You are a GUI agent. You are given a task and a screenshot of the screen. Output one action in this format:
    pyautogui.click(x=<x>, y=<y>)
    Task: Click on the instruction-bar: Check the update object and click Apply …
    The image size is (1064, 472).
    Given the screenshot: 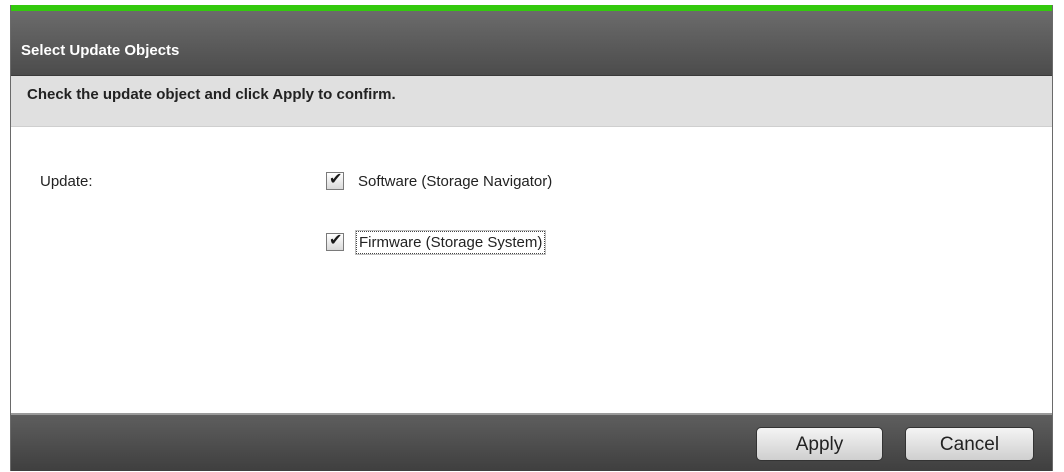 What is the action you would take?
    pyautogui.click(x=531, y=101)
    